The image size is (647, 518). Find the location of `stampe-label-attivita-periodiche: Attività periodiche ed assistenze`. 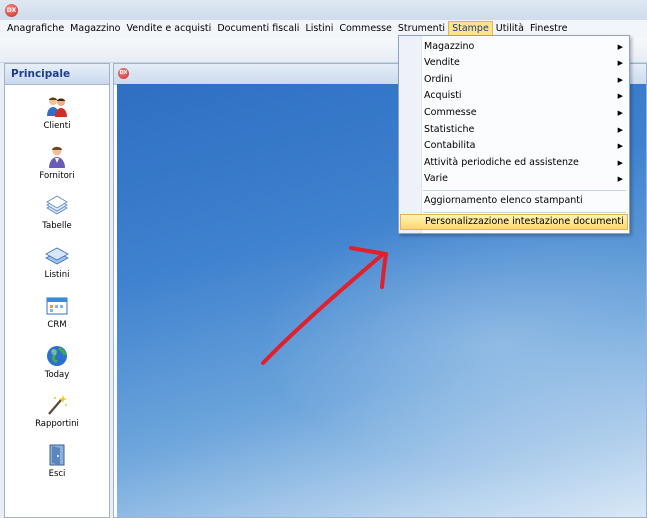

stampe-label-attivita-periodiche: Attività periodiche ed assistenze is located at coordinates (501, 162).